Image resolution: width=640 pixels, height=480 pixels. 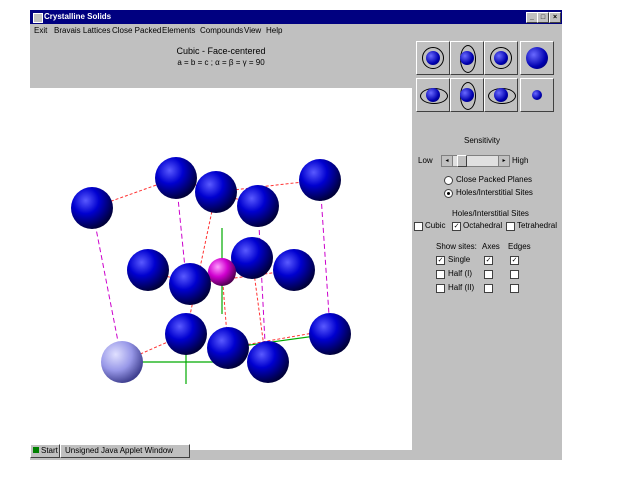 What do you see at coordinates (36, 450) in the screenshot?
I see `start-icon` at bounding box center [36, 450].